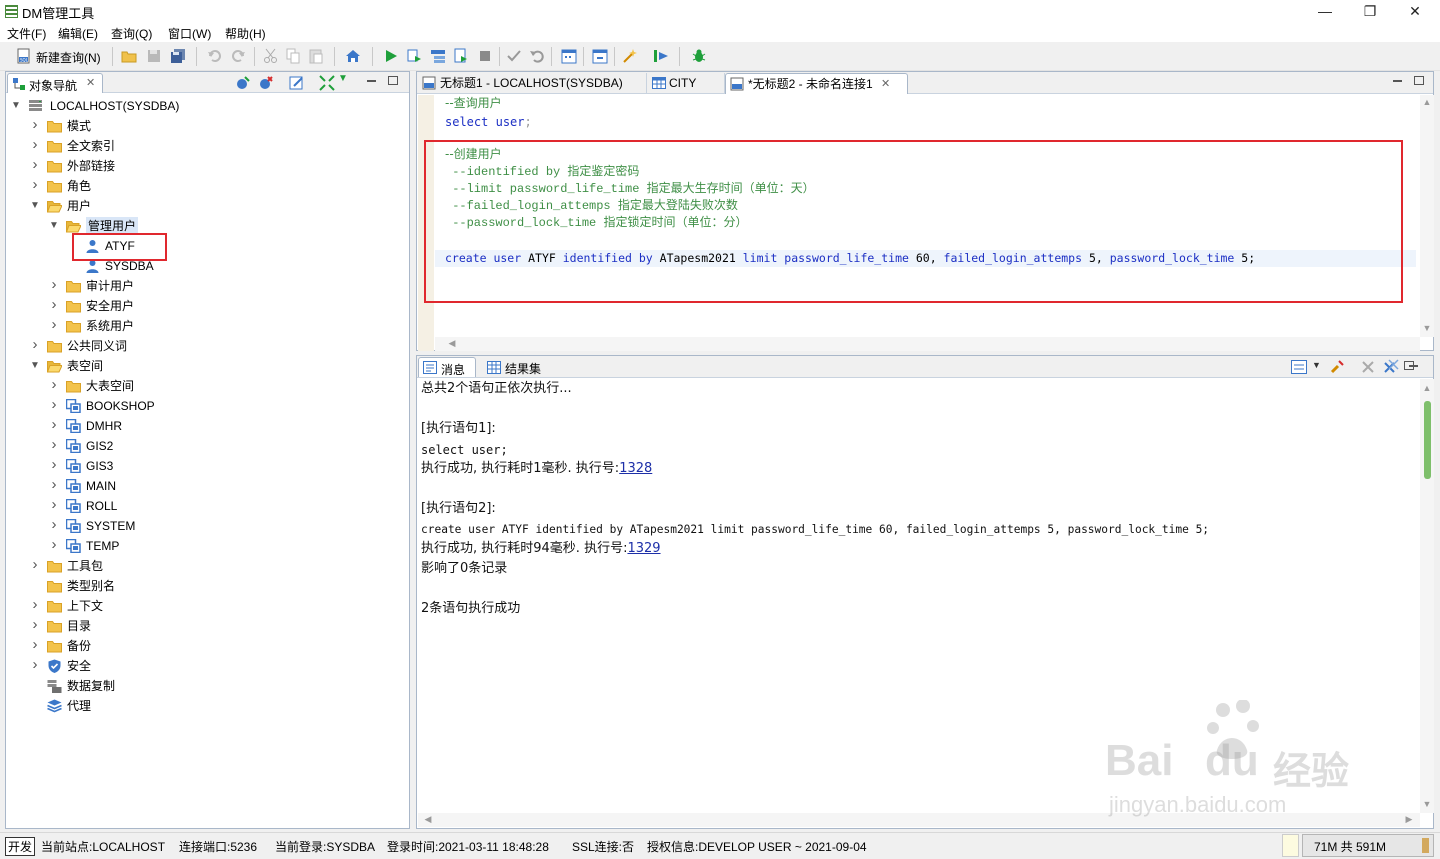  I want to click on minimize-button: —, so click(1325, 11).